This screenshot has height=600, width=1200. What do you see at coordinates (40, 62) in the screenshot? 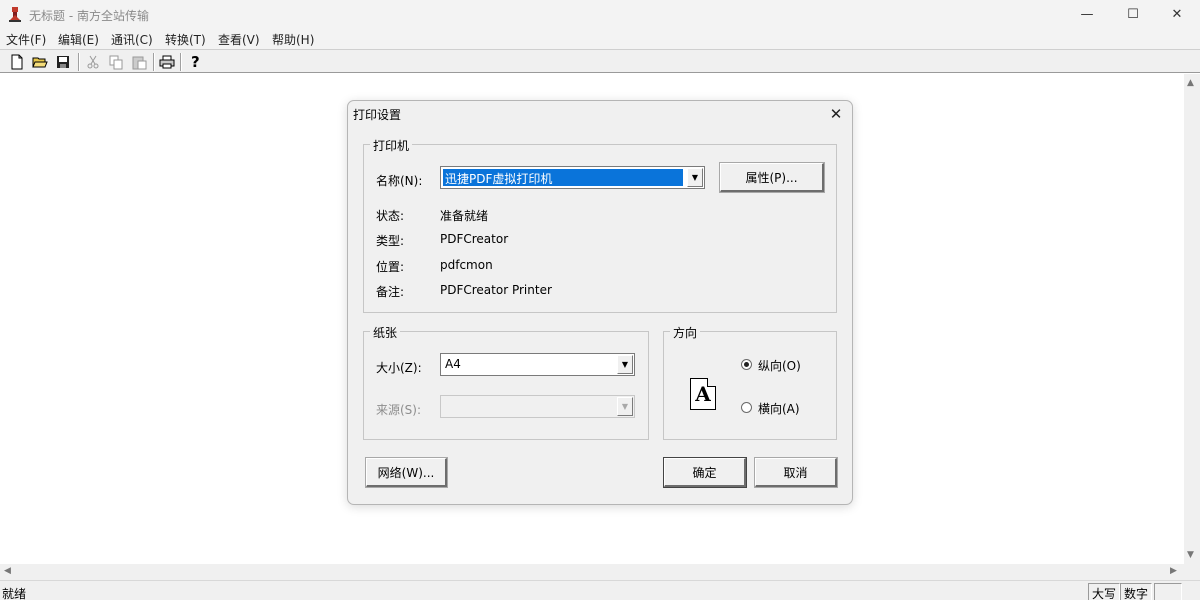
I see `open-folder-icon` at bounding box center [40, 62].